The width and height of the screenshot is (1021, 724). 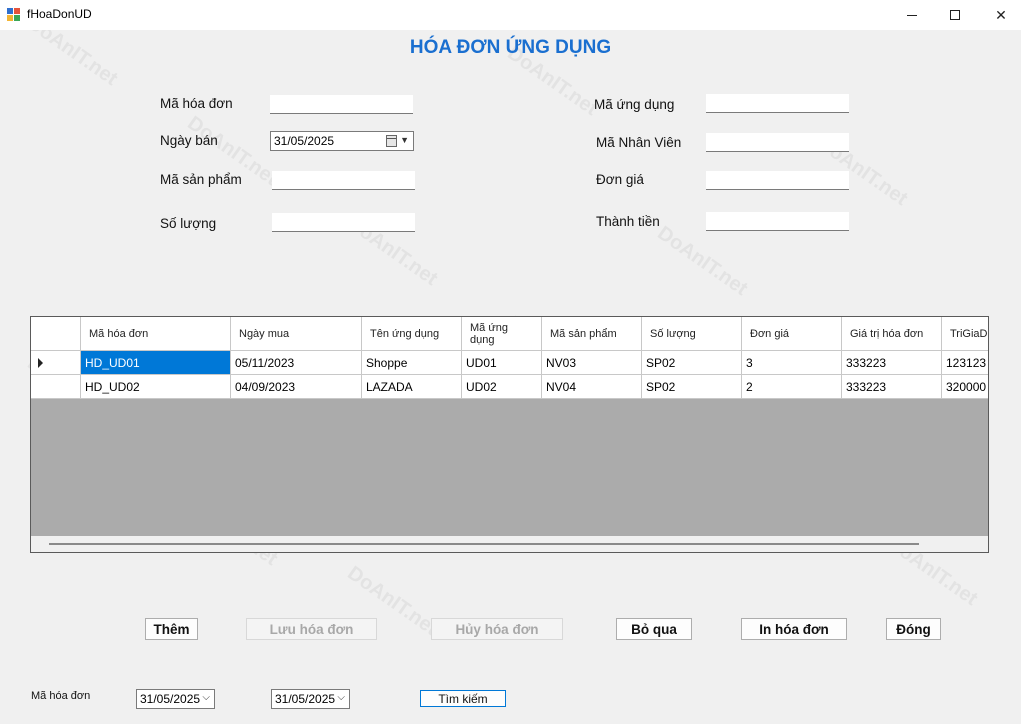 I want to click on to-date-value: 31/05/2025, so click(x=305, y=699).